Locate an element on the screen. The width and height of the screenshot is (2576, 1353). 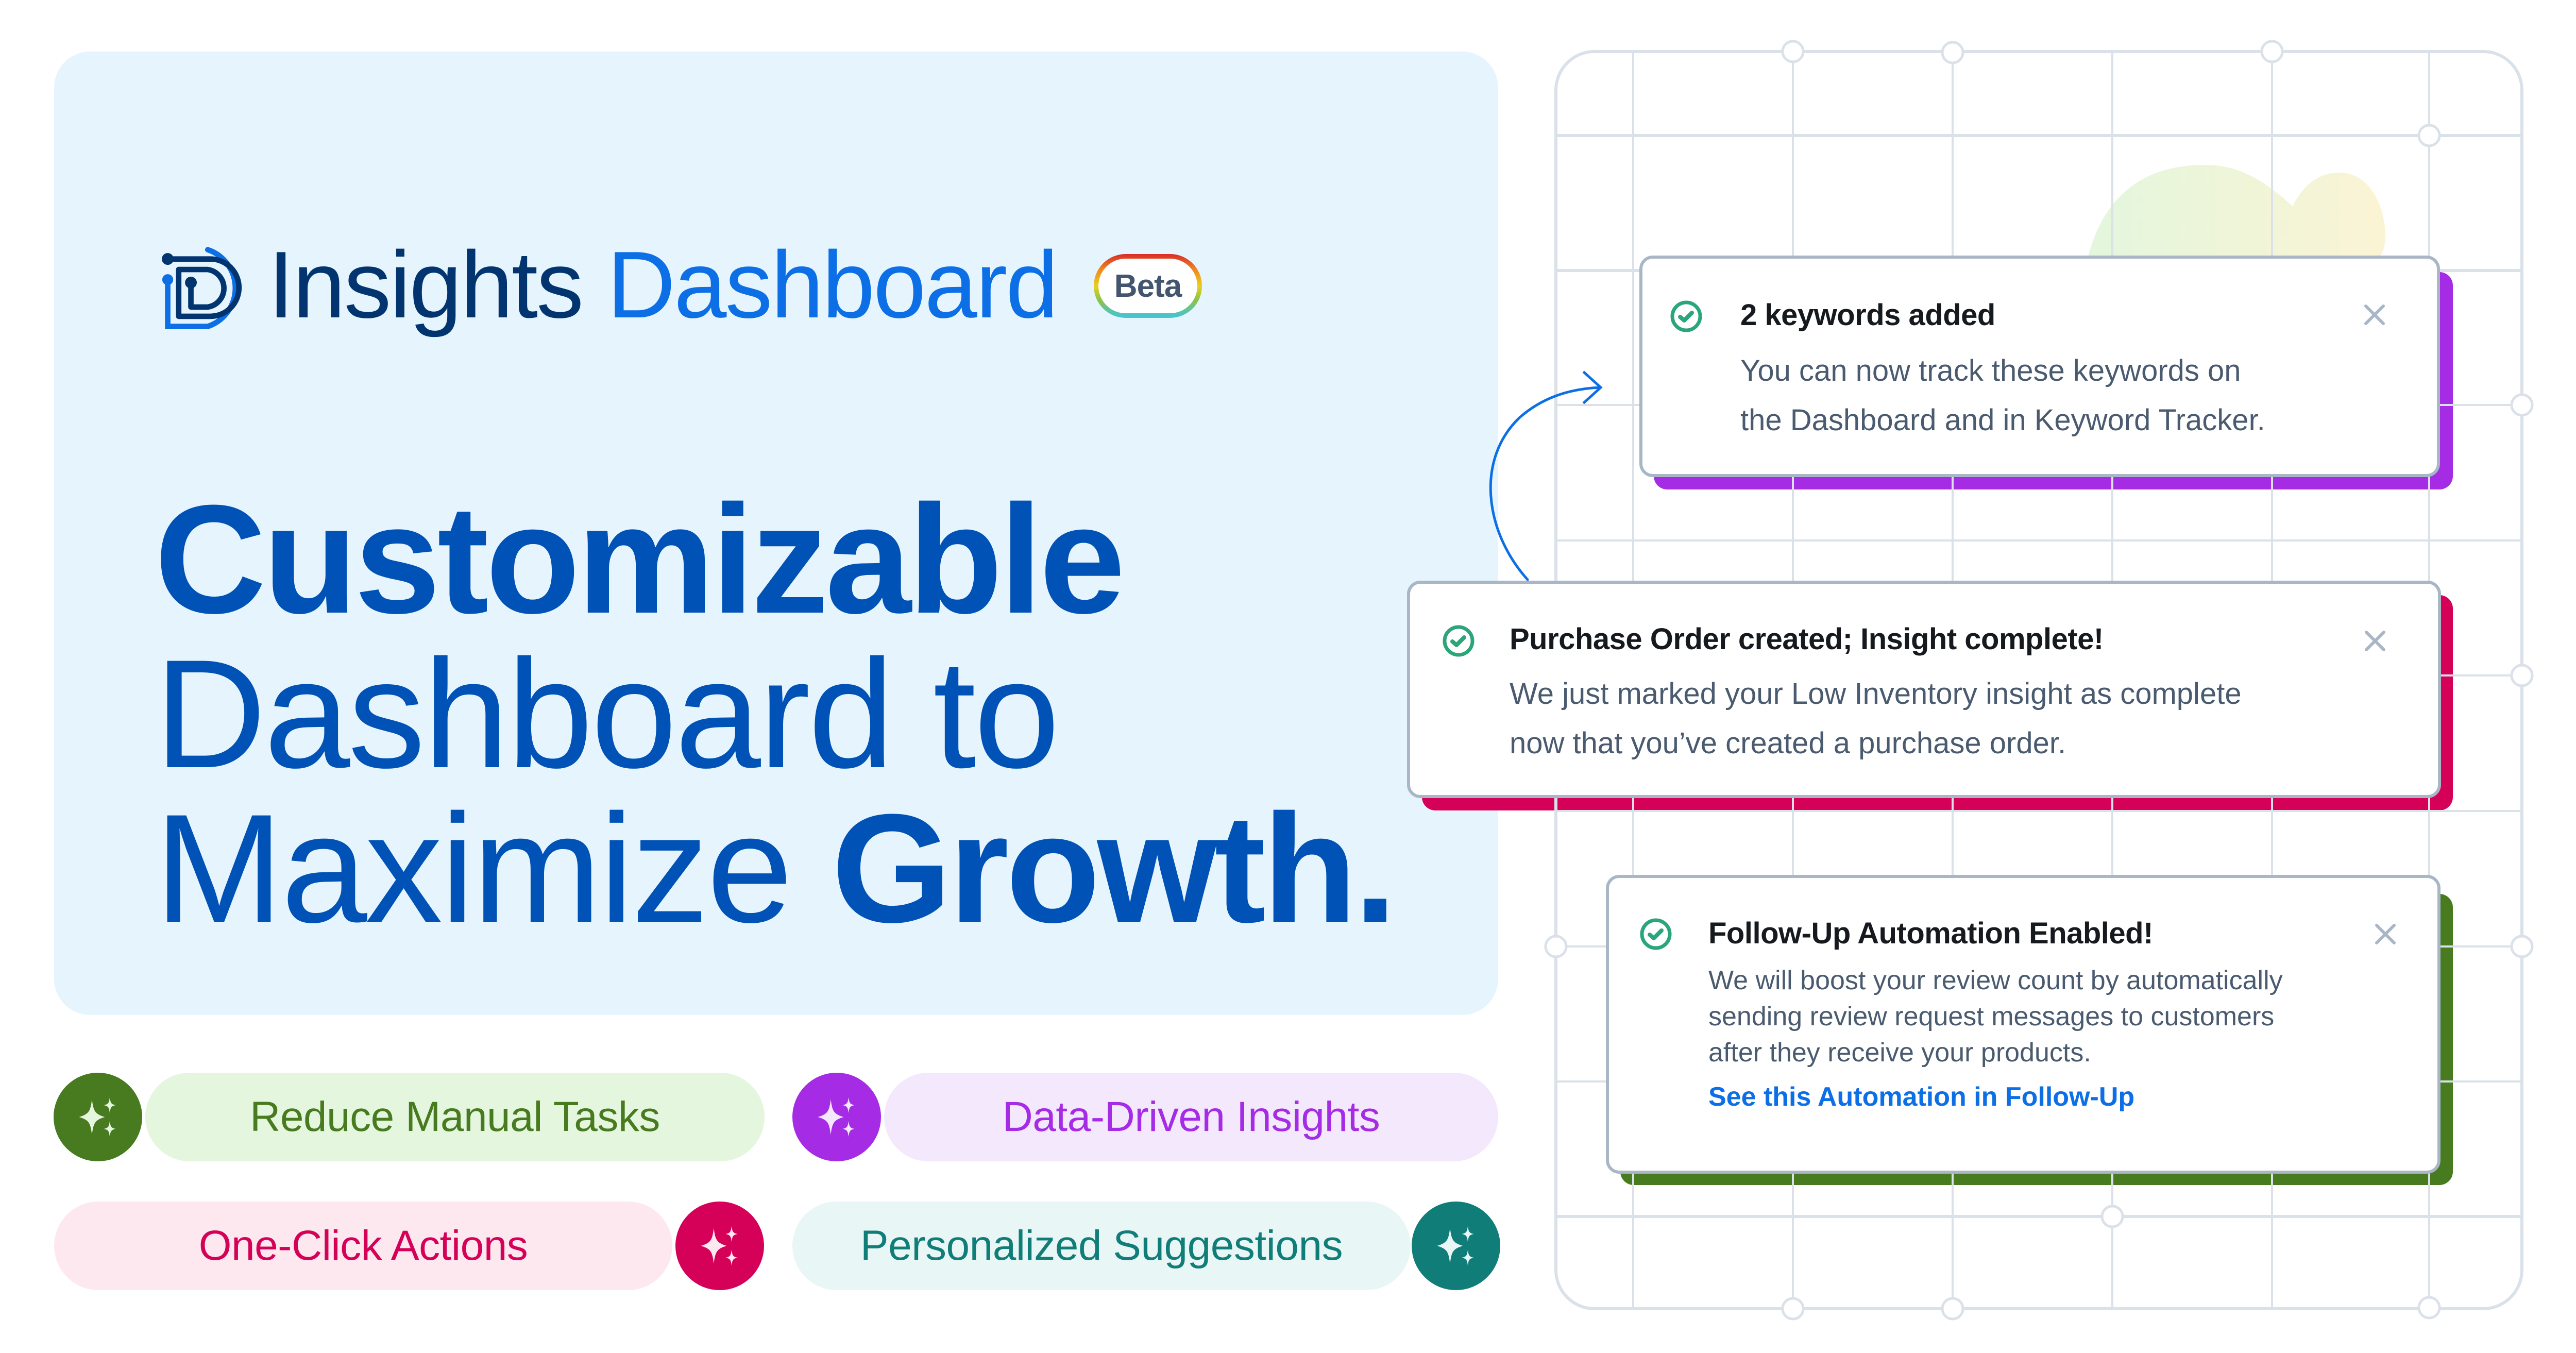
feature-pill-reduce-manual-tasks: Reduce Manual Tasks is located at coordinates (455, 1117).